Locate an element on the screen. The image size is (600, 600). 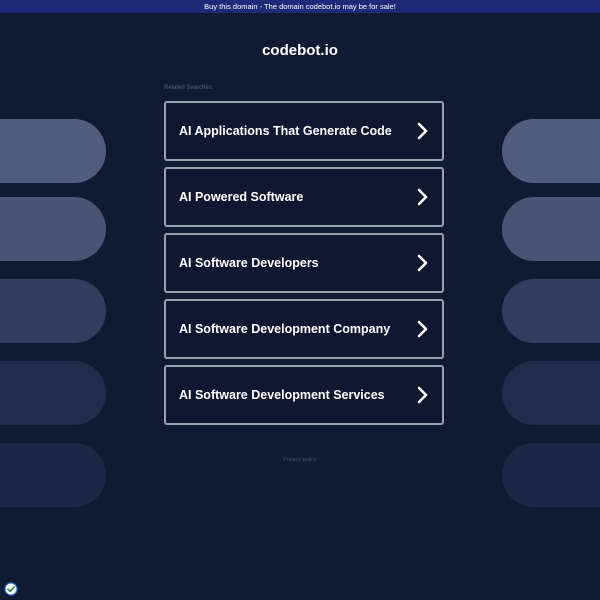
related-search-link: AI Software Developers is located at coordinates (304, 263).